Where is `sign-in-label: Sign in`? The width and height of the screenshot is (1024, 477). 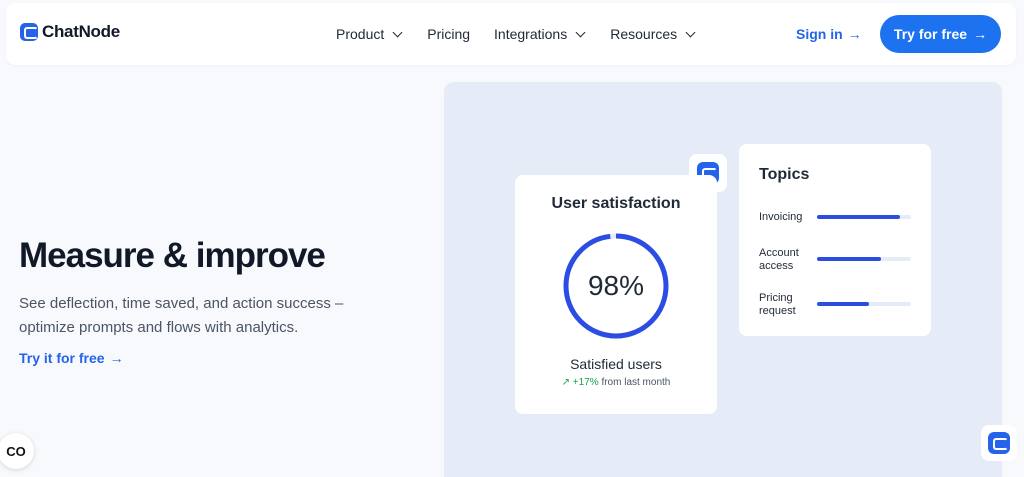
sign-in-label: Sign in is located at coordinates (819, 34).